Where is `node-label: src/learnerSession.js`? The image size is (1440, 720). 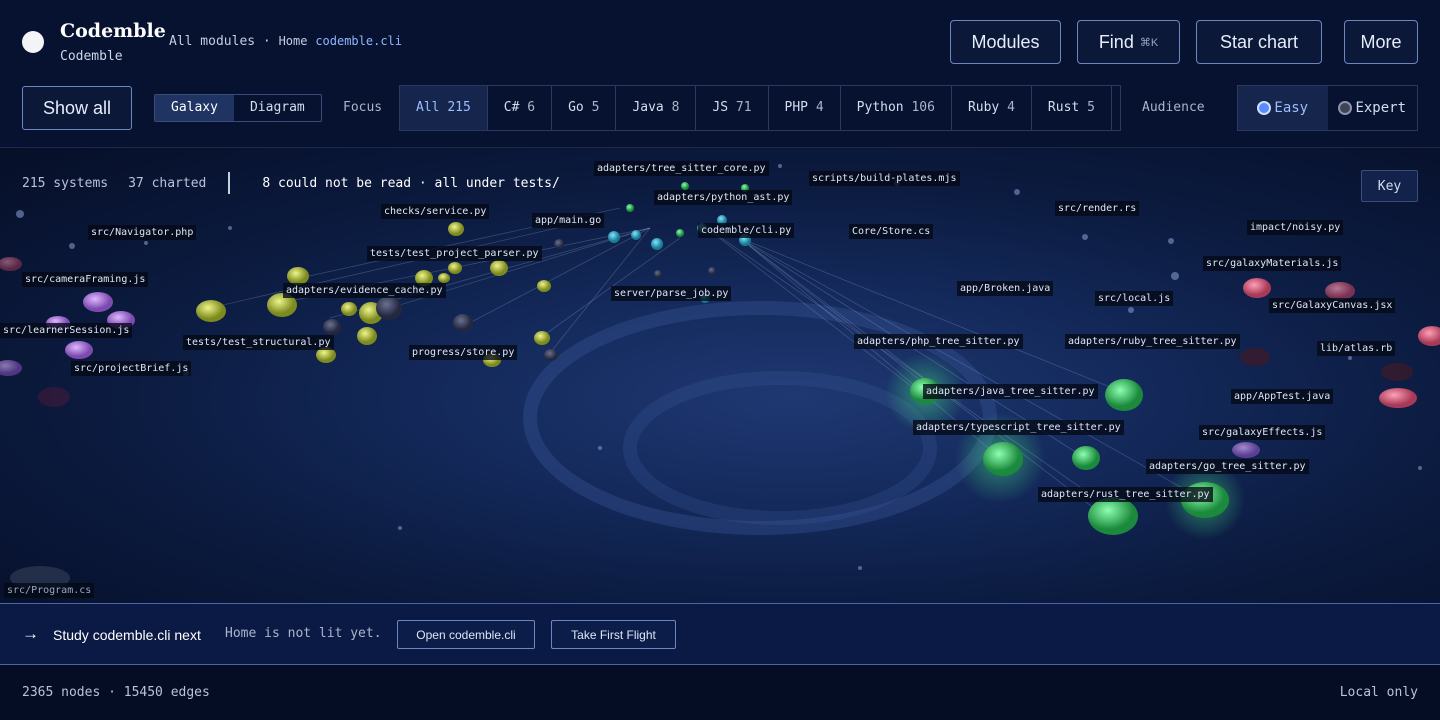 node-label: src/learnerSession.js is located at coordinates (66, 330).